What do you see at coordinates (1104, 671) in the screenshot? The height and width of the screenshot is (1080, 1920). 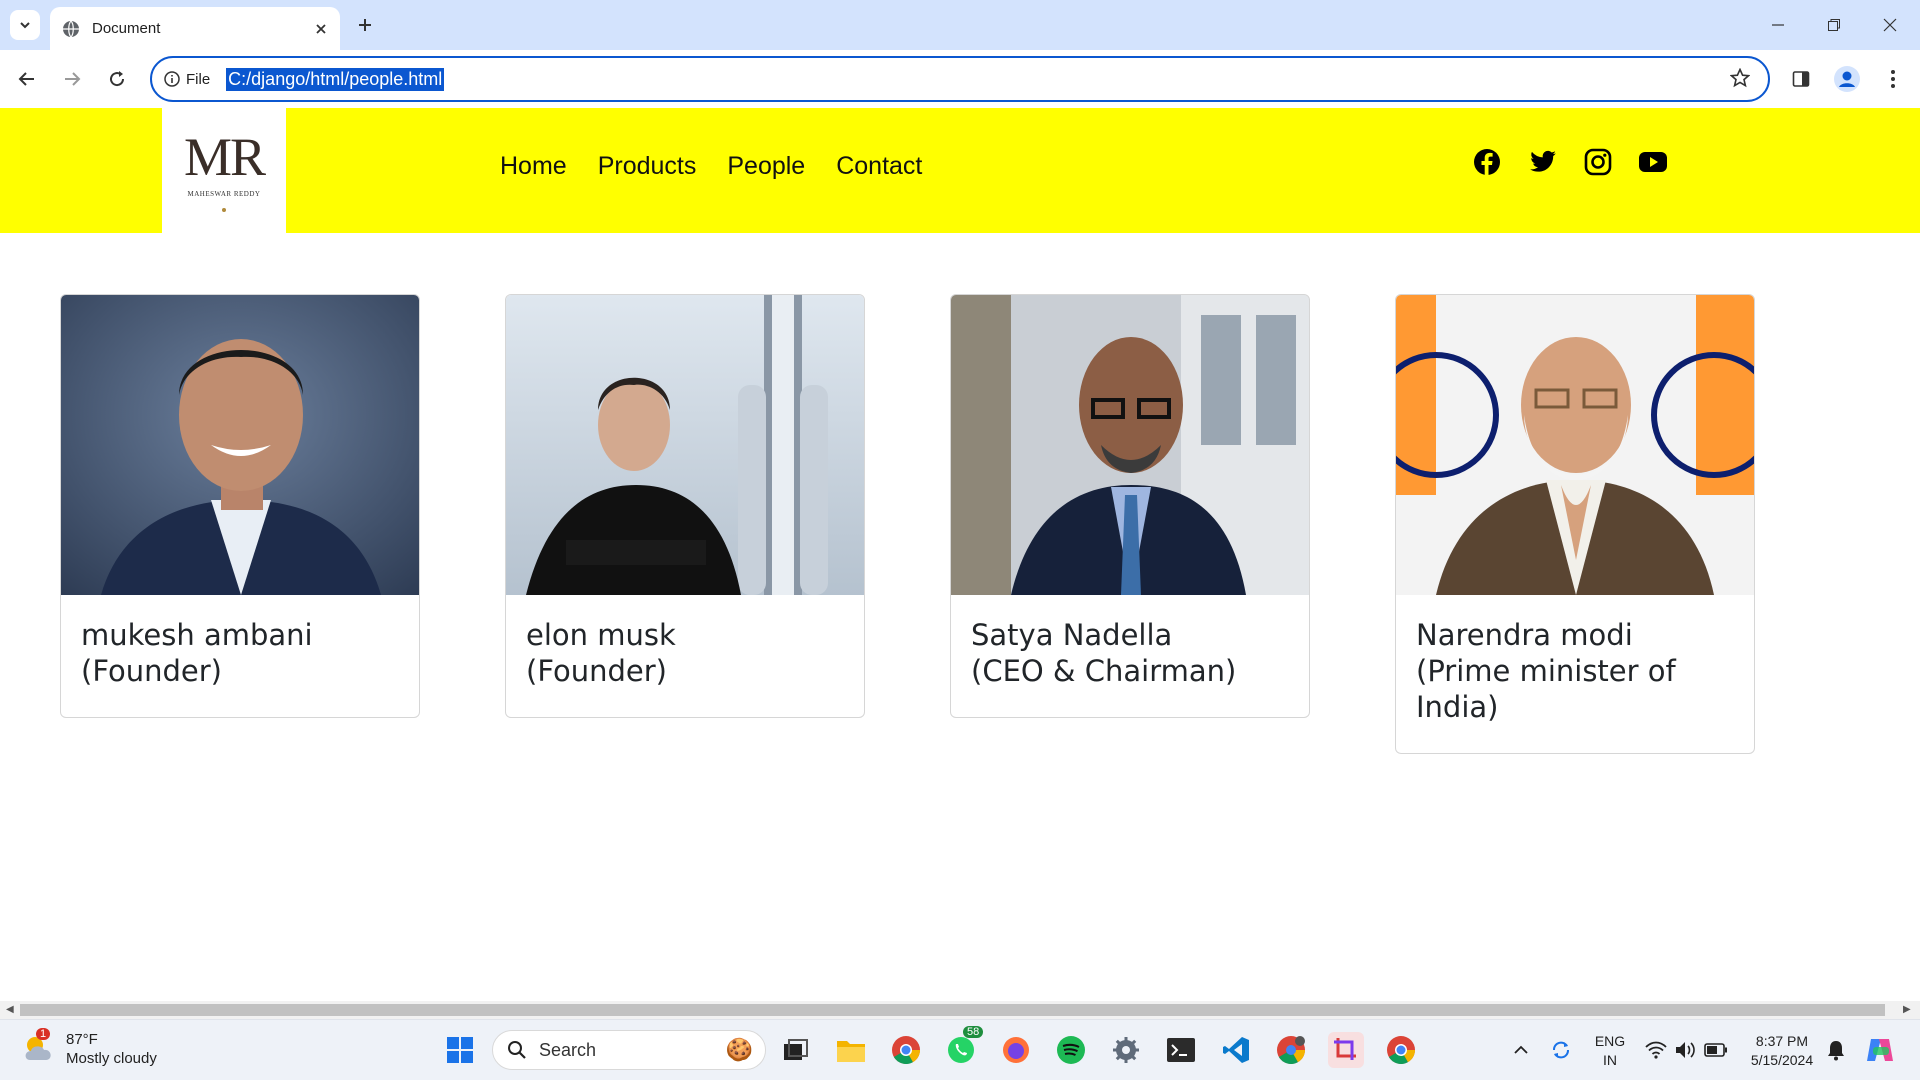 I see `person-role: (CEO & Chairman)` at bounding box center [1104, 671].